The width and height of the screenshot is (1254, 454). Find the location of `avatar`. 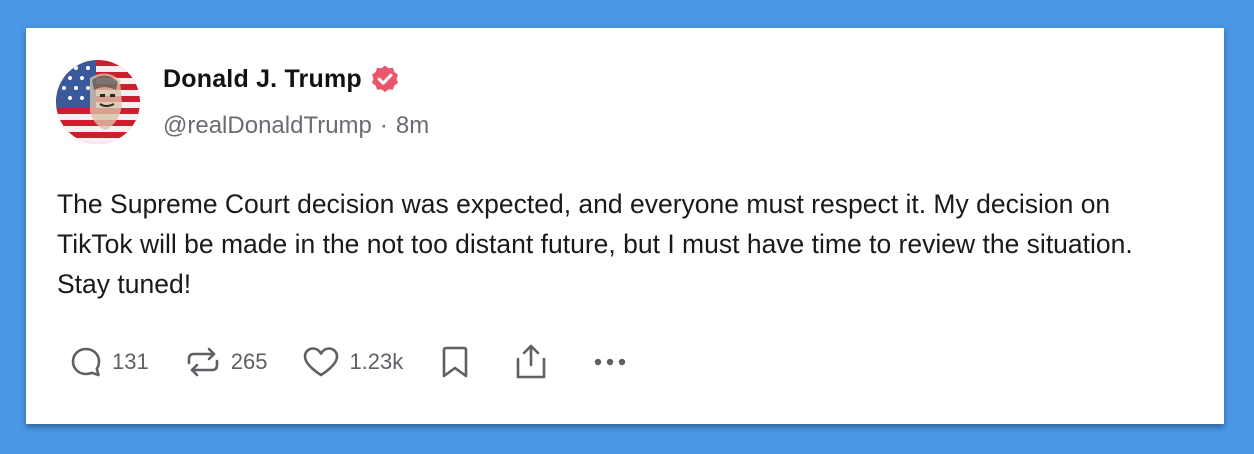

avatar is located at coordinates (98, 102).